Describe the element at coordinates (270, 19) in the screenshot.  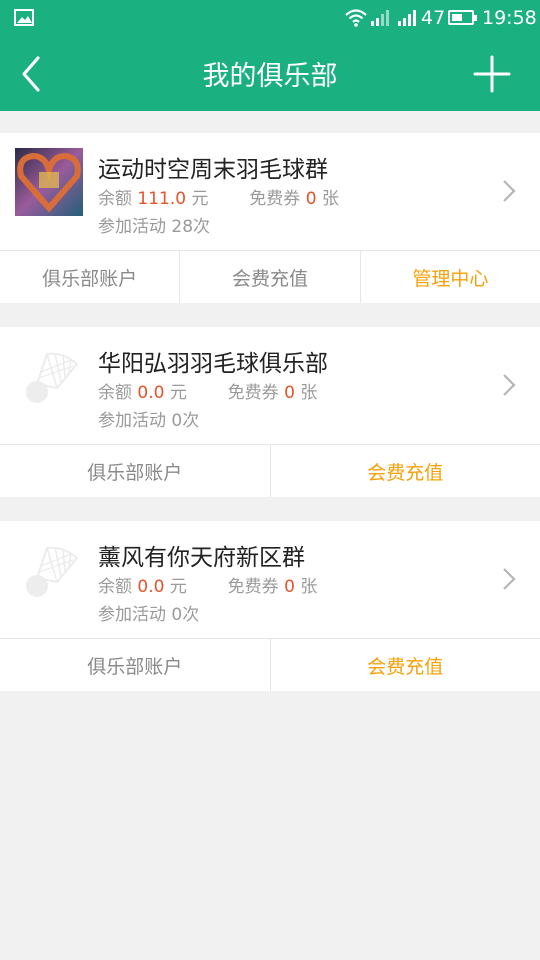
I see `status-bar: 47 19:58` at that location.